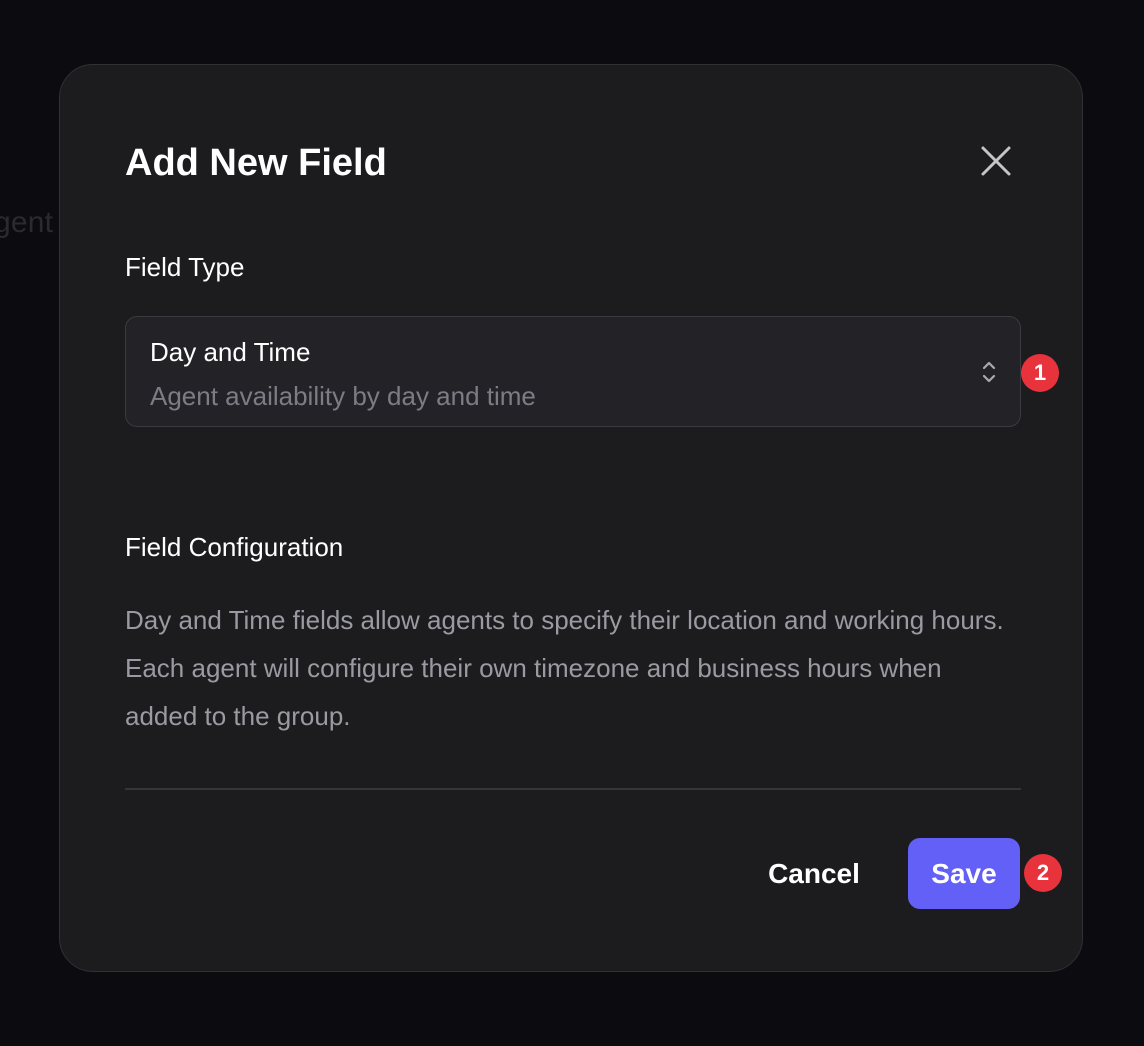 The width and height of the screenshot is (1144, 1046). Describe the element at coordinates (27, 222) in the screenshot. I see `background-text-fragment: gent` at that location.